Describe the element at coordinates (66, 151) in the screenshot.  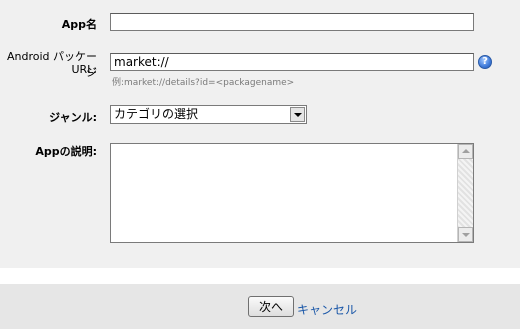
I see `description-label: Appの説明:` at that location.